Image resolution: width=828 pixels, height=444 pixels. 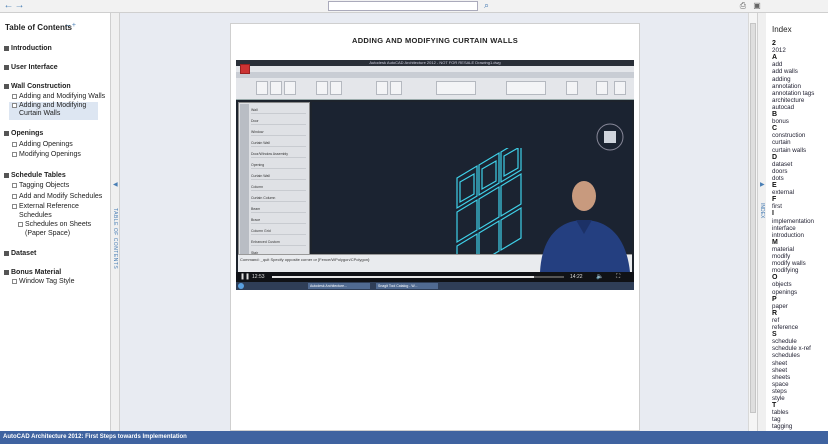 What do you see at coordinates (743, 6) in the screenshot?
I see `print-icon: ⎙` at bounding box center [743, 6].